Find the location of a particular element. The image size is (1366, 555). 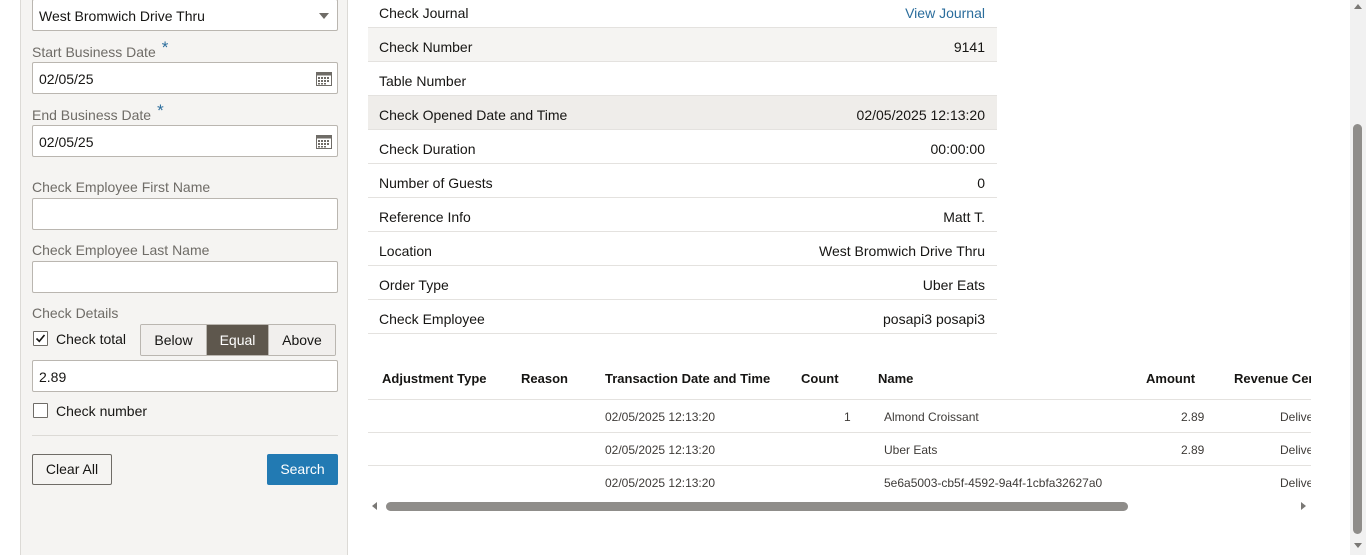

column-header-name: Name is located at coordinates (895, 378).